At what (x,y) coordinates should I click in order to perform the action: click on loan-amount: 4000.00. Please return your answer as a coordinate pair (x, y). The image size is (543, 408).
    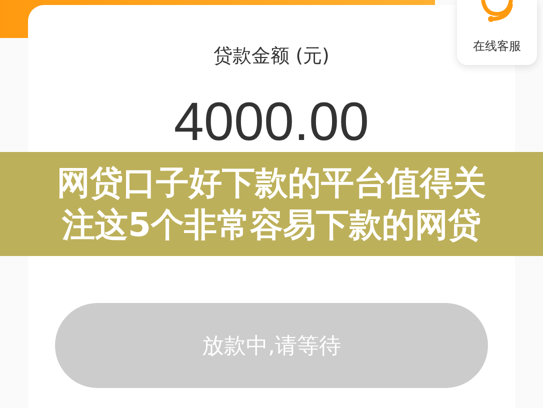
    Looking at the image, I should click on (272, 122).